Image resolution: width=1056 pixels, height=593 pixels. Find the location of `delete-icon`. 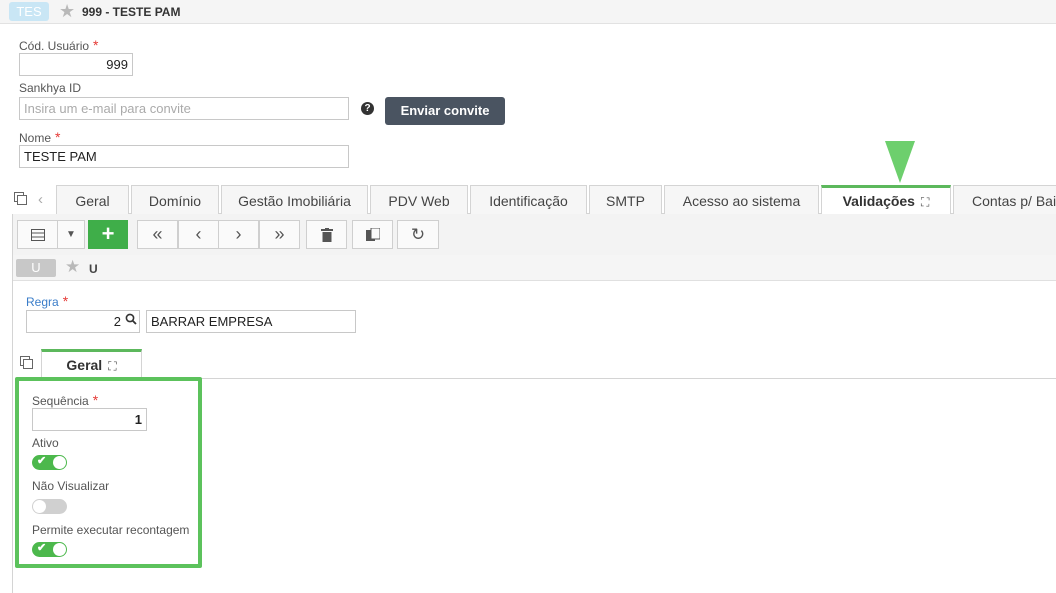

delete-icon is located at coordinates (326, 235).